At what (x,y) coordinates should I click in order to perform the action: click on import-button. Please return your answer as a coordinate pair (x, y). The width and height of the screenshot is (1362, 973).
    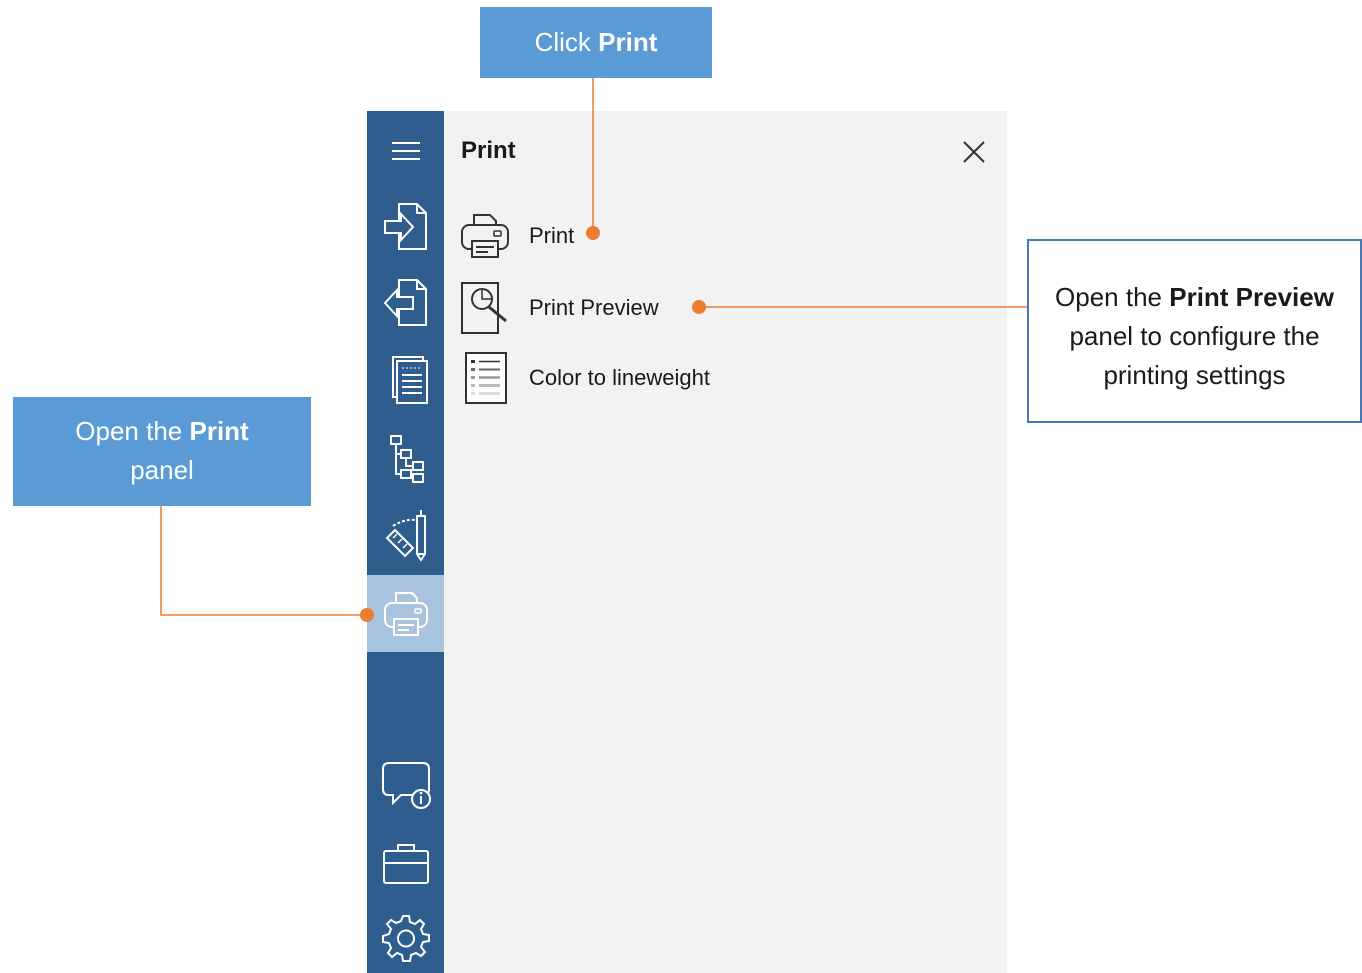
    Looking at the image, I should click on (405, 226).